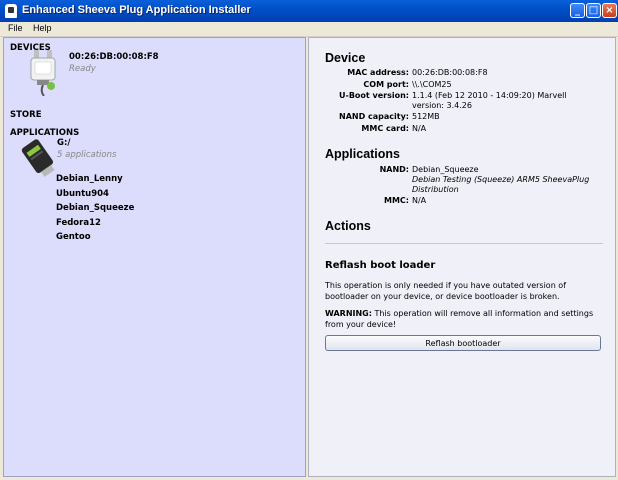 The height and width of the screenshot is (480, 618). Describe the element at coordinates (380, 265) in the screenshot. I see `reflash-heading: Reflash boot loader` at that location.